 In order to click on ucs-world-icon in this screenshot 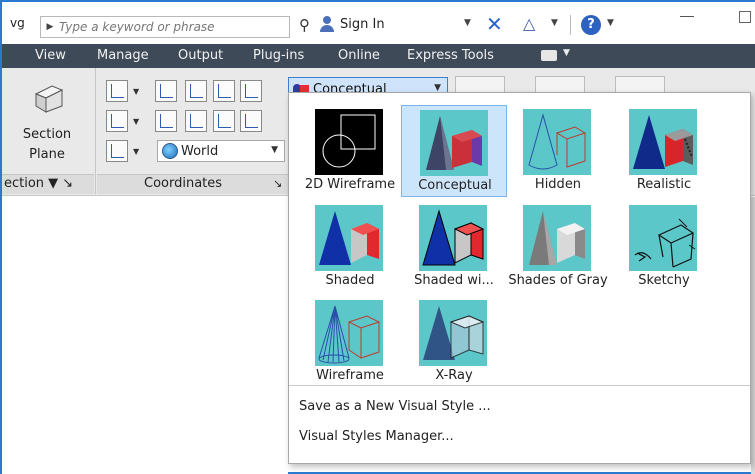, I will do `click(196, 91)`.